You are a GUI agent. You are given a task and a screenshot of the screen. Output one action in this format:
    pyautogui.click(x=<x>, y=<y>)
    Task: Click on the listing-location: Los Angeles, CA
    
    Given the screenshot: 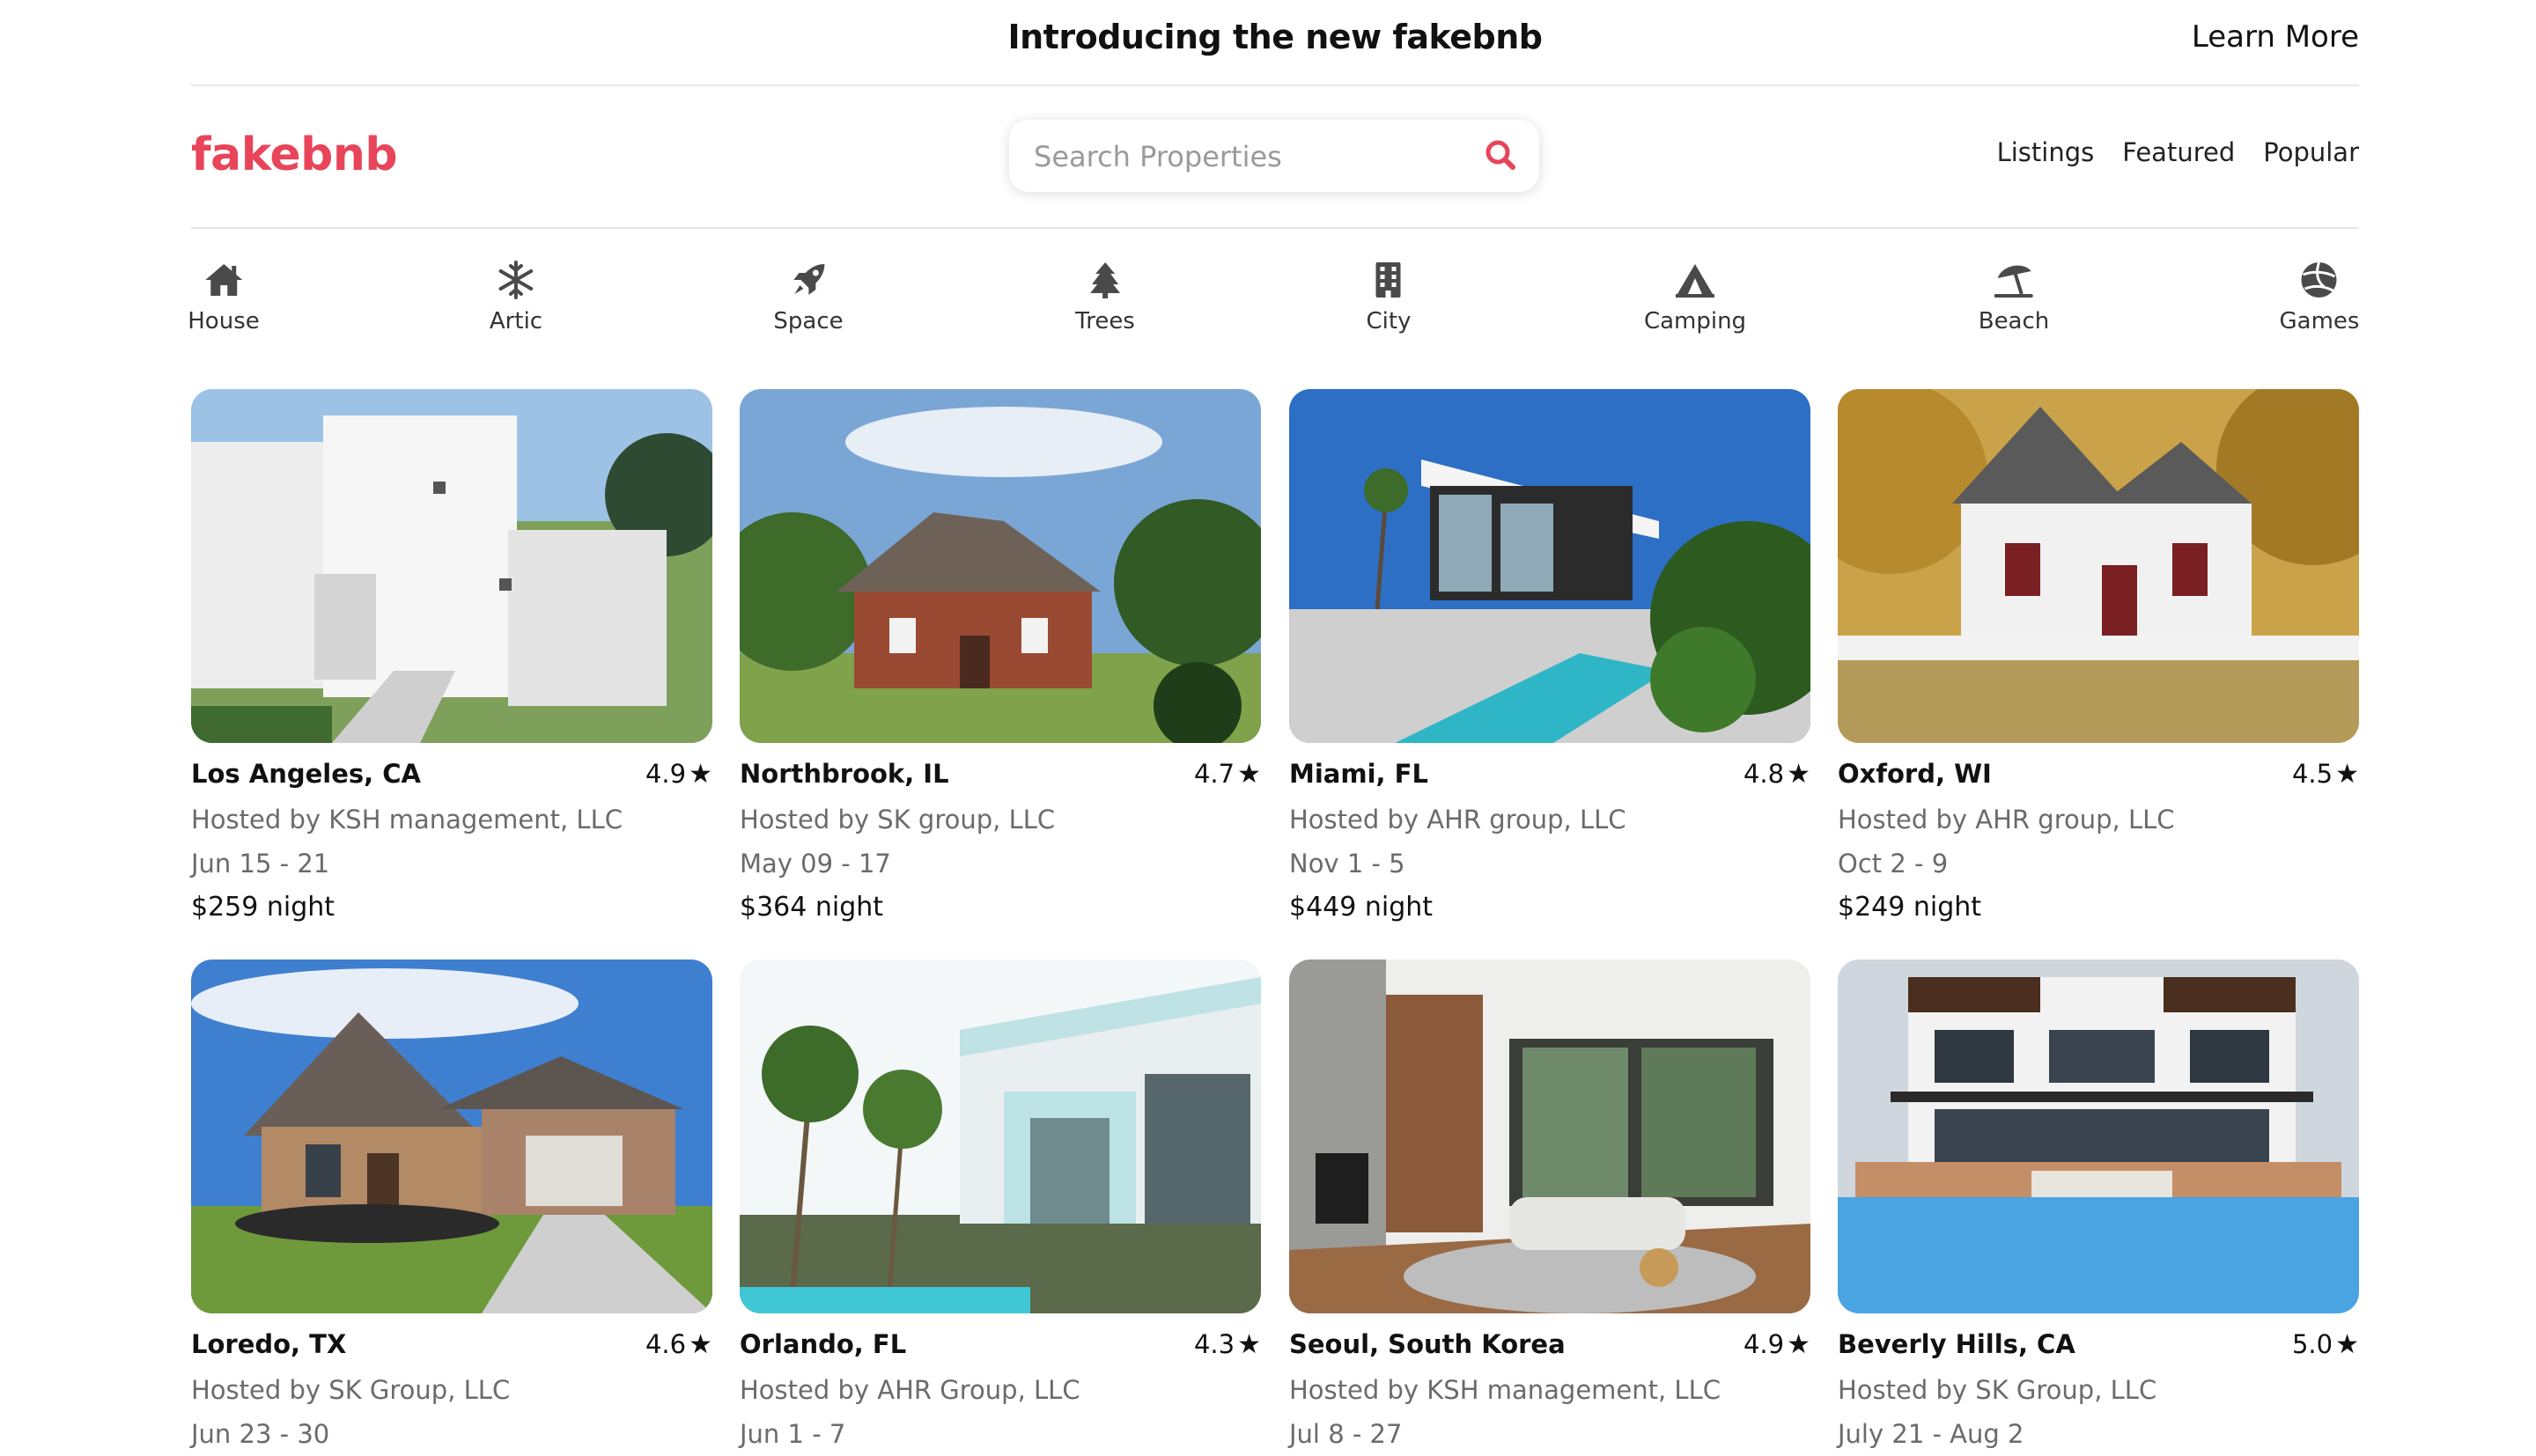 What is the action you would take?
    pyautogui.click(x=306, y=774)
    